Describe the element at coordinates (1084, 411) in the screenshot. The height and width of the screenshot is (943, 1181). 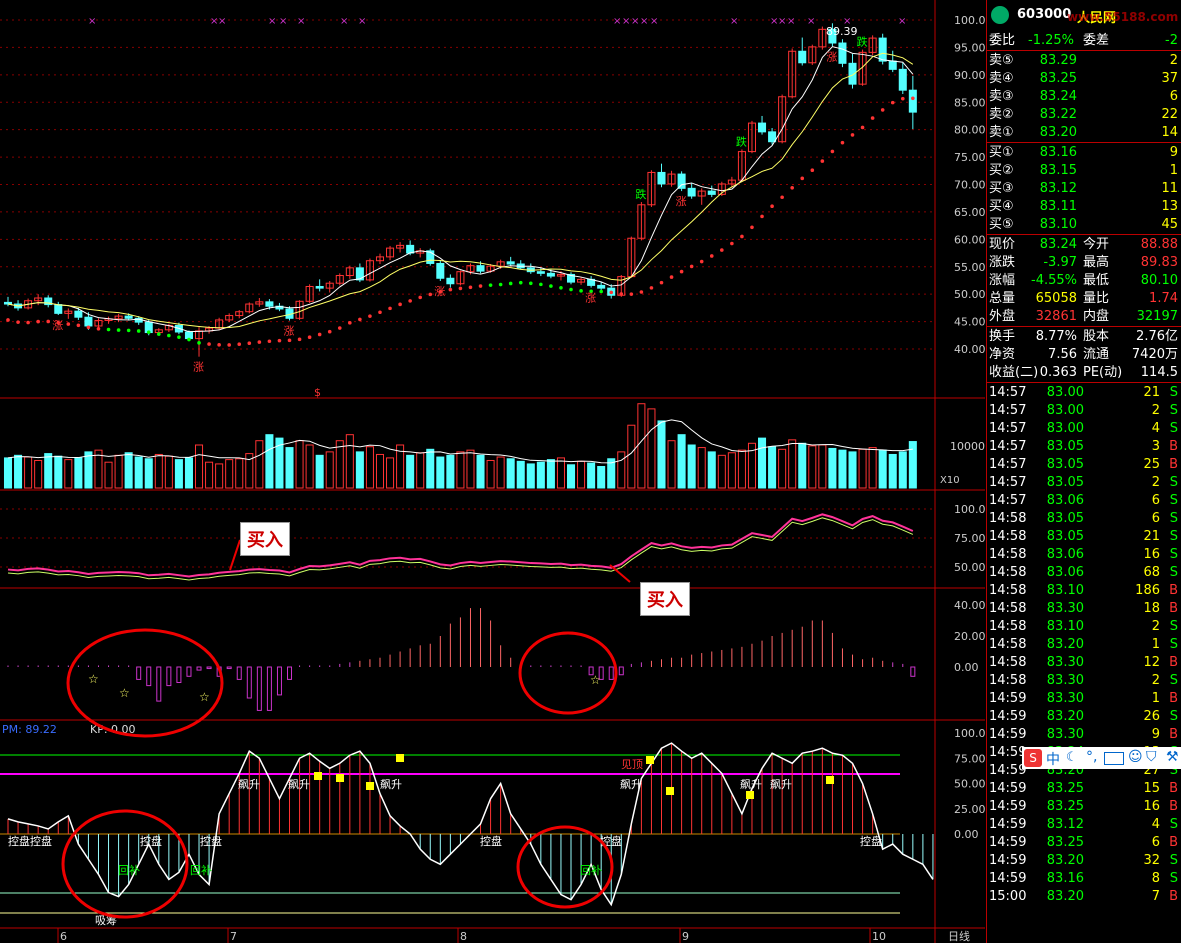
I see `tick-row: 14:57 83.00 2 S` at that location.